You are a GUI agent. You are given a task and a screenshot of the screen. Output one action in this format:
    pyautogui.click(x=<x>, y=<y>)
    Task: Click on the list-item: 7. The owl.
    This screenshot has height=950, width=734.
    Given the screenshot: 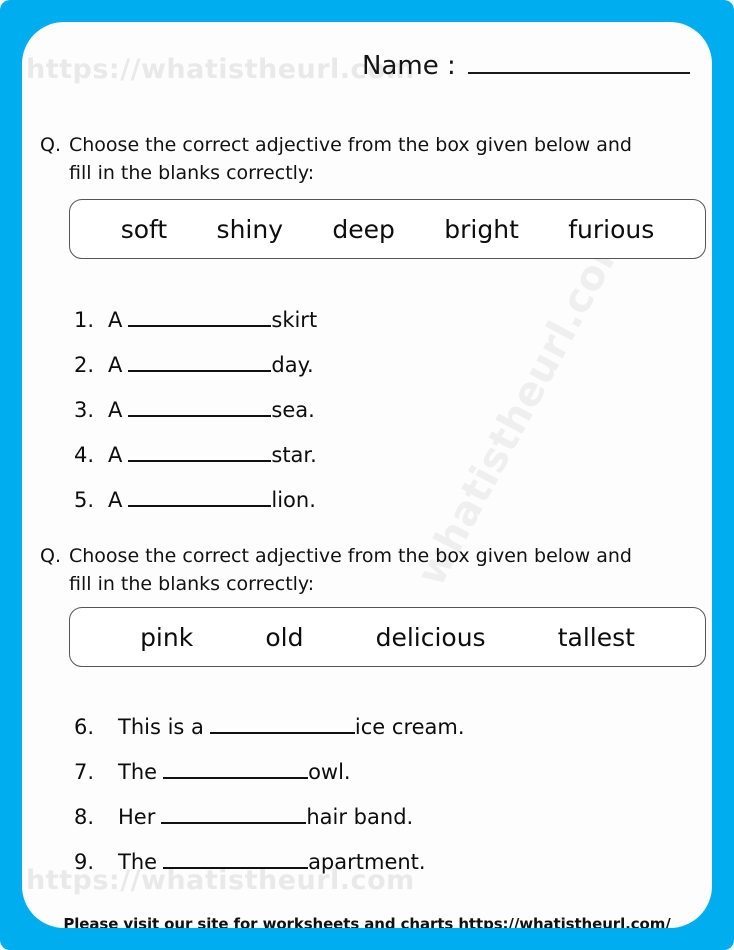 What is the action you would take?
    pyautogui.click(x=269, y=772)
    